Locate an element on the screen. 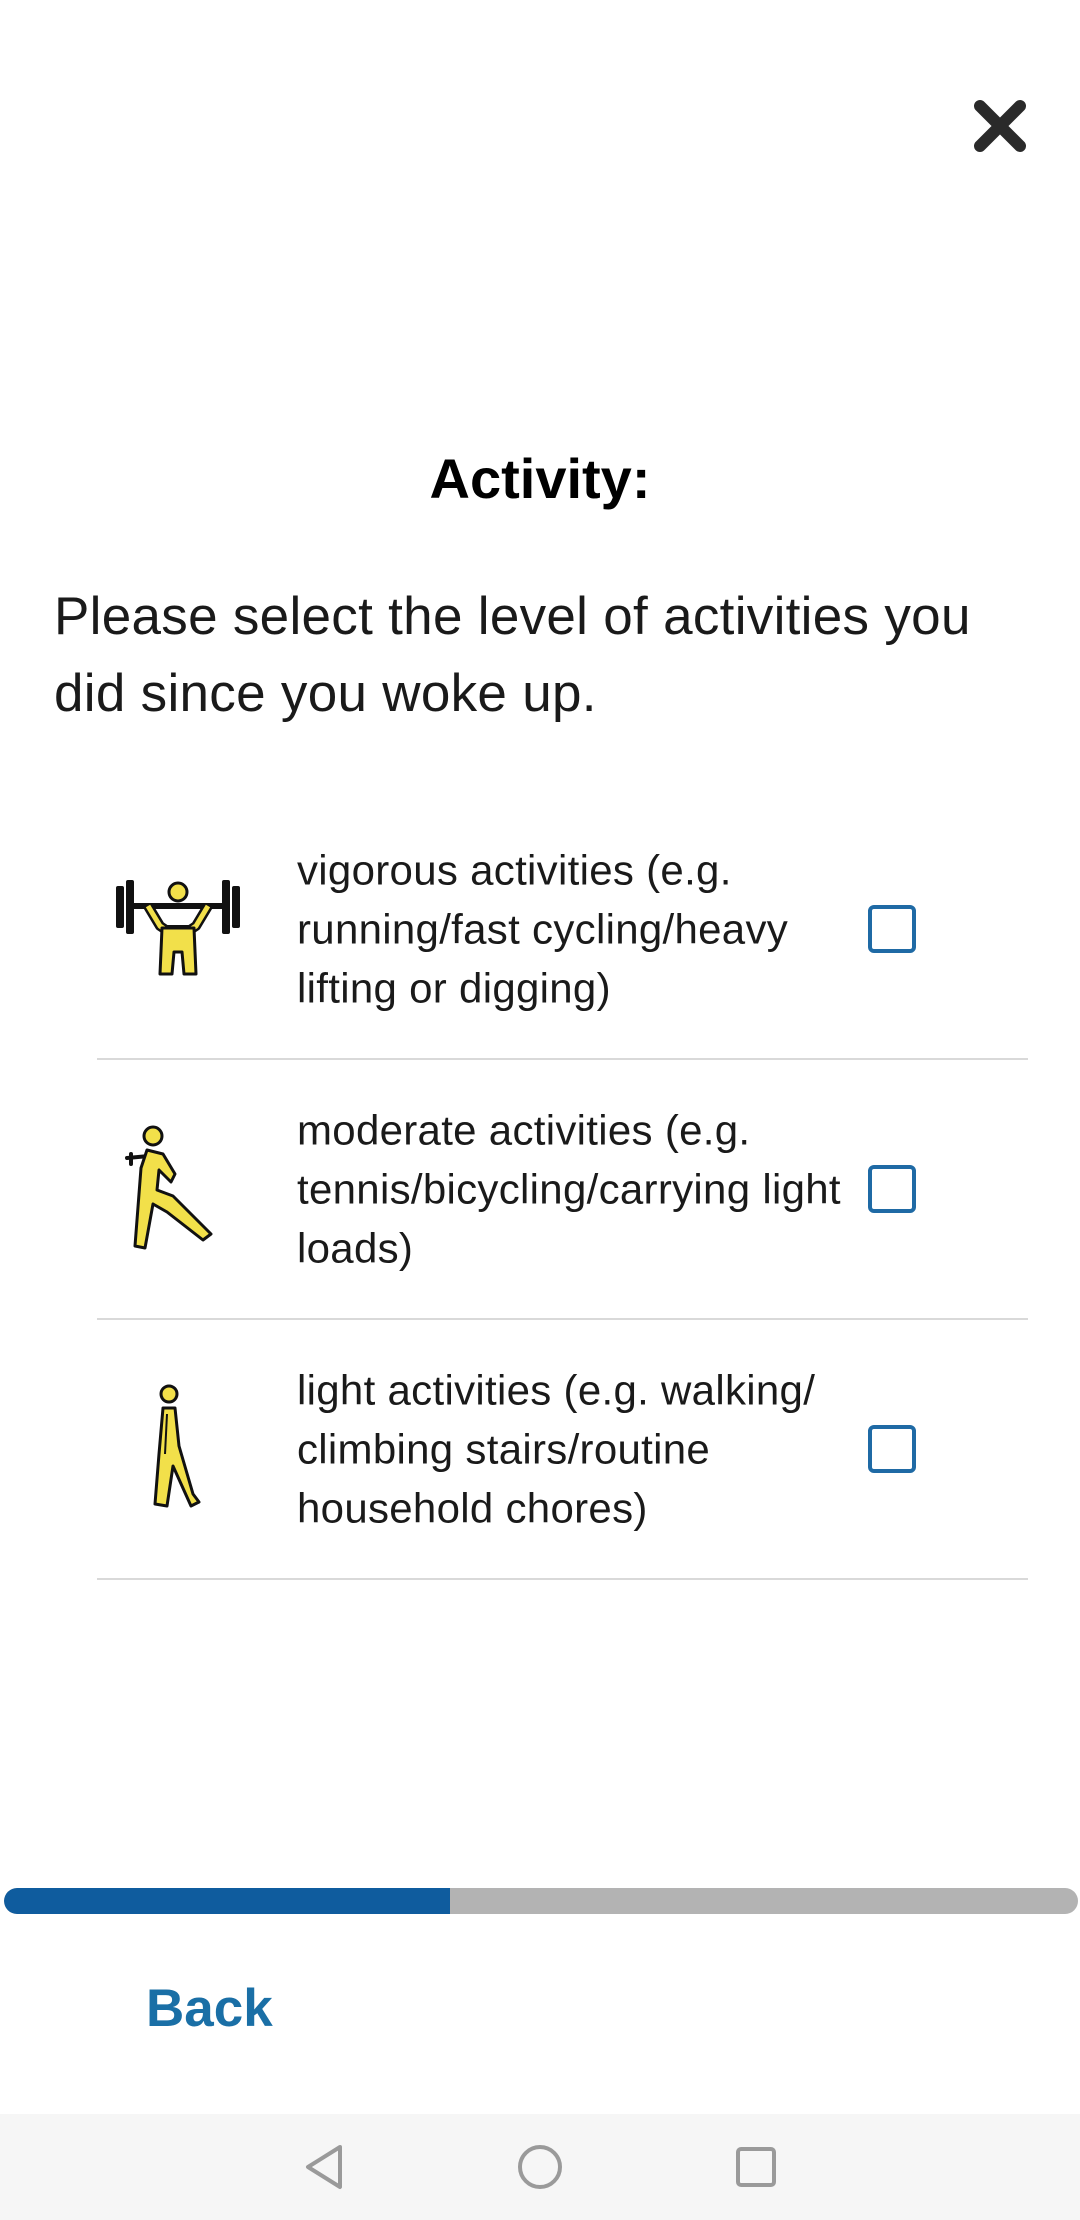 Image resolution: width=1080 pixels, height=2220 pixels. light-checkbox is located at coordinates (892, 1449).